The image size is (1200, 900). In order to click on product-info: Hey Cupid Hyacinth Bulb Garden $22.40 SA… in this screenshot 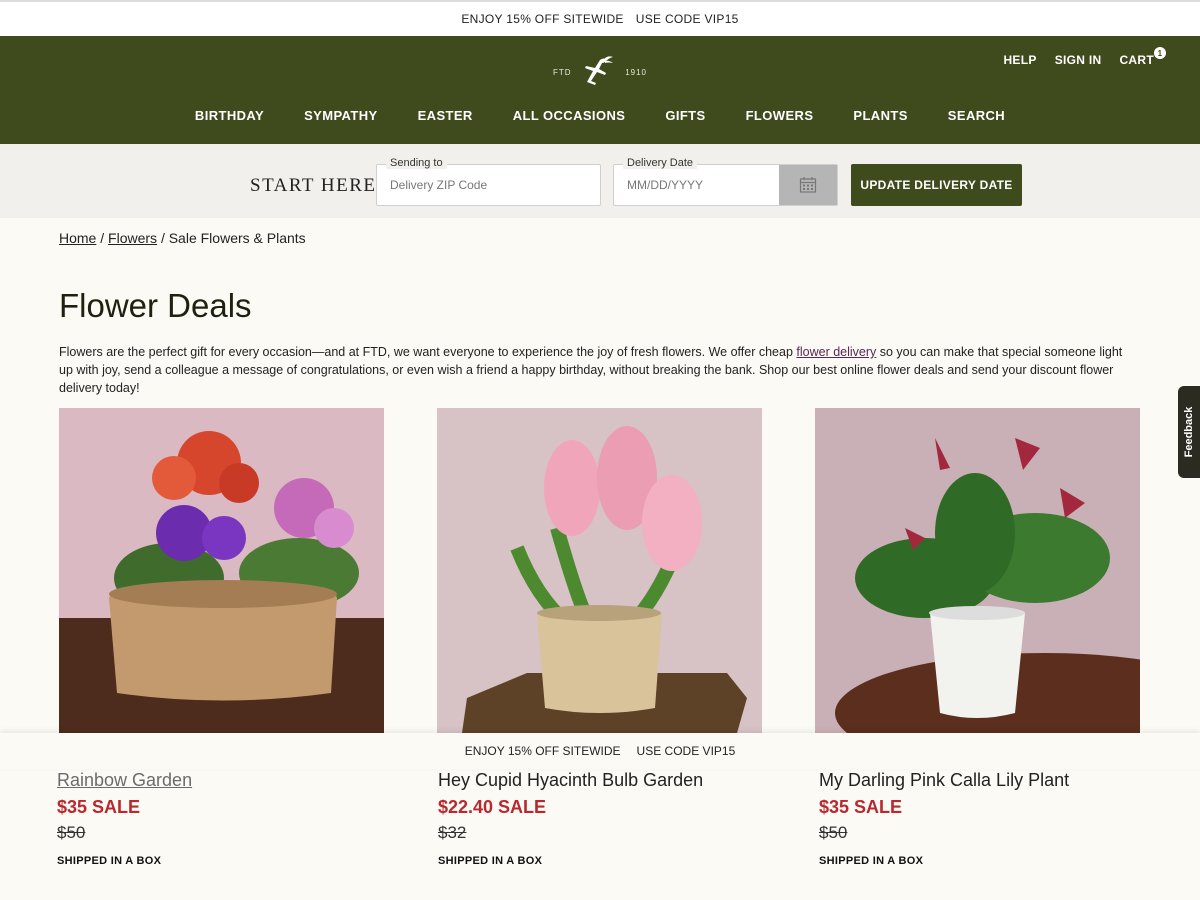, I will do `click(570, 818)`.